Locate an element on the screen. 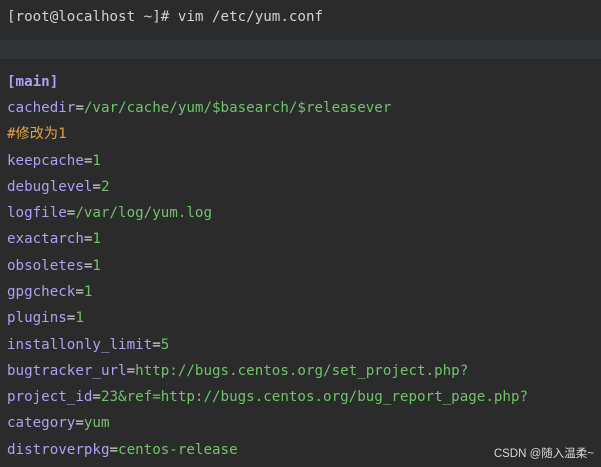  config-key: cachedir is located at coordinates (41, 108).